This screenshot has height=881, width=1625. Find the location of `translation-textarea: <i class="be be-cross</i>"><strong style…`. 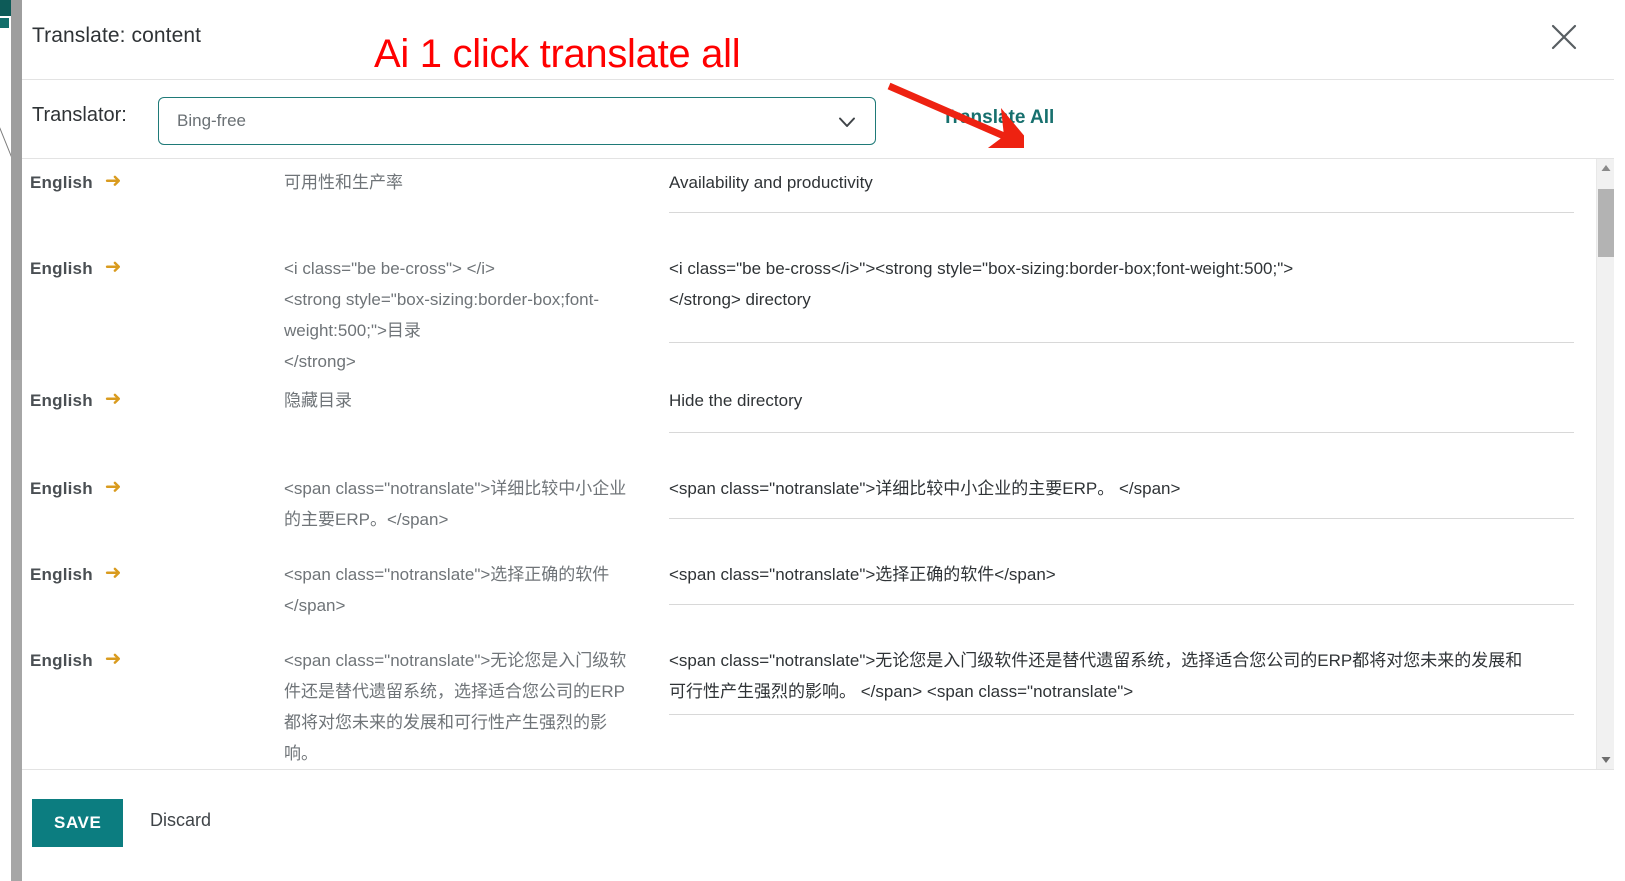

translation-textarea: <i class="be be-cross</i>"><strong style… is located at coordinates (1121, 294).